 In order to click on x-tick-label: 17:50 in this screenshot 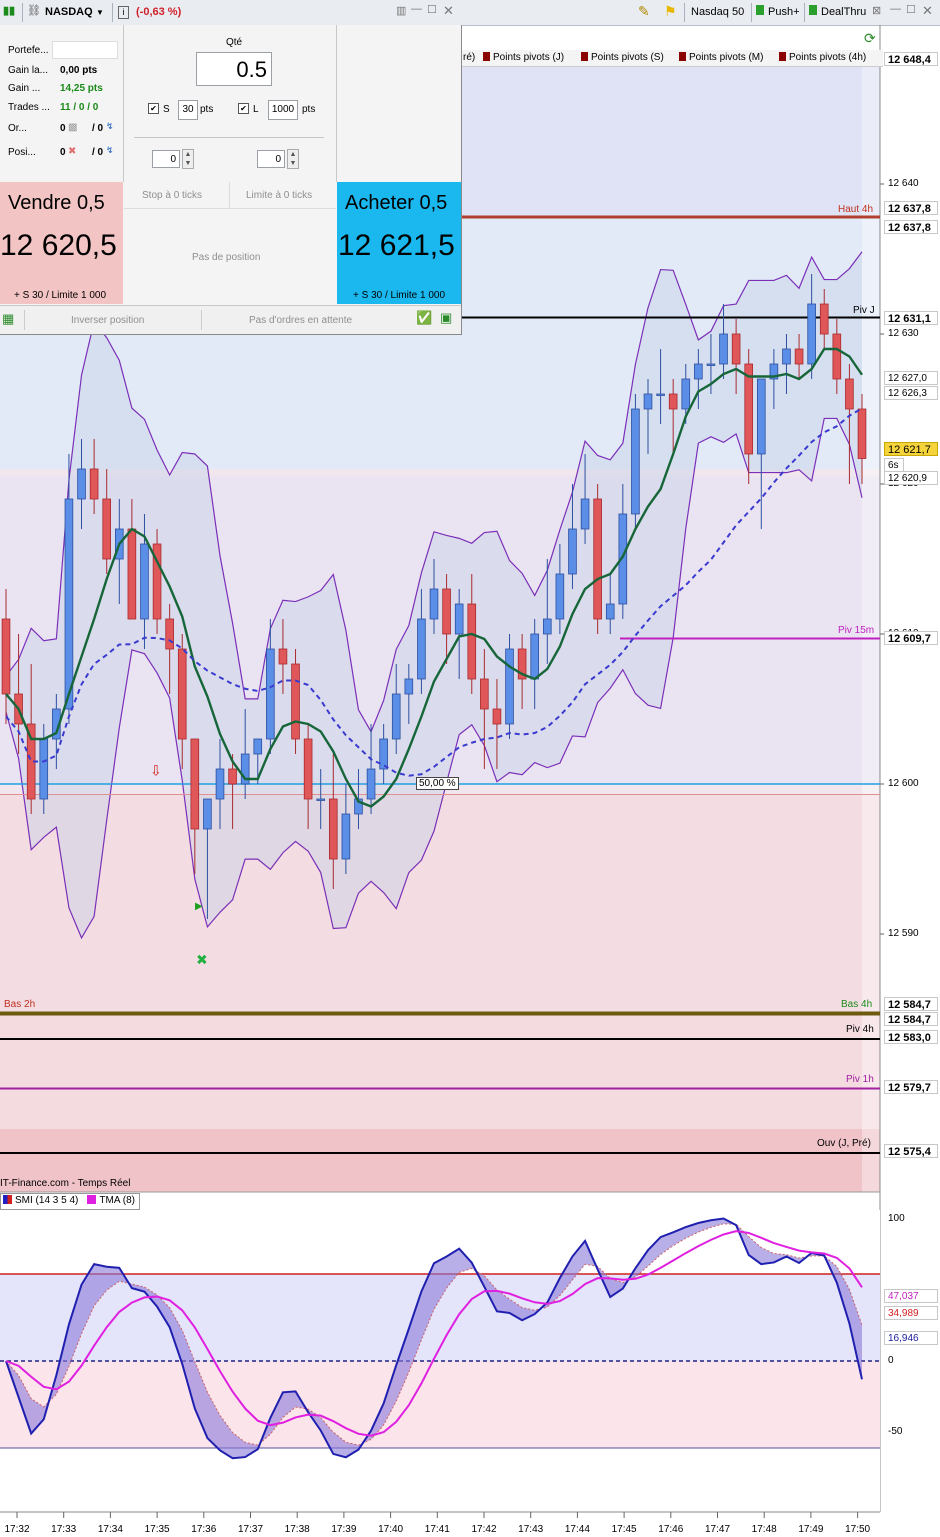, I will do `click(858, 1529)`.